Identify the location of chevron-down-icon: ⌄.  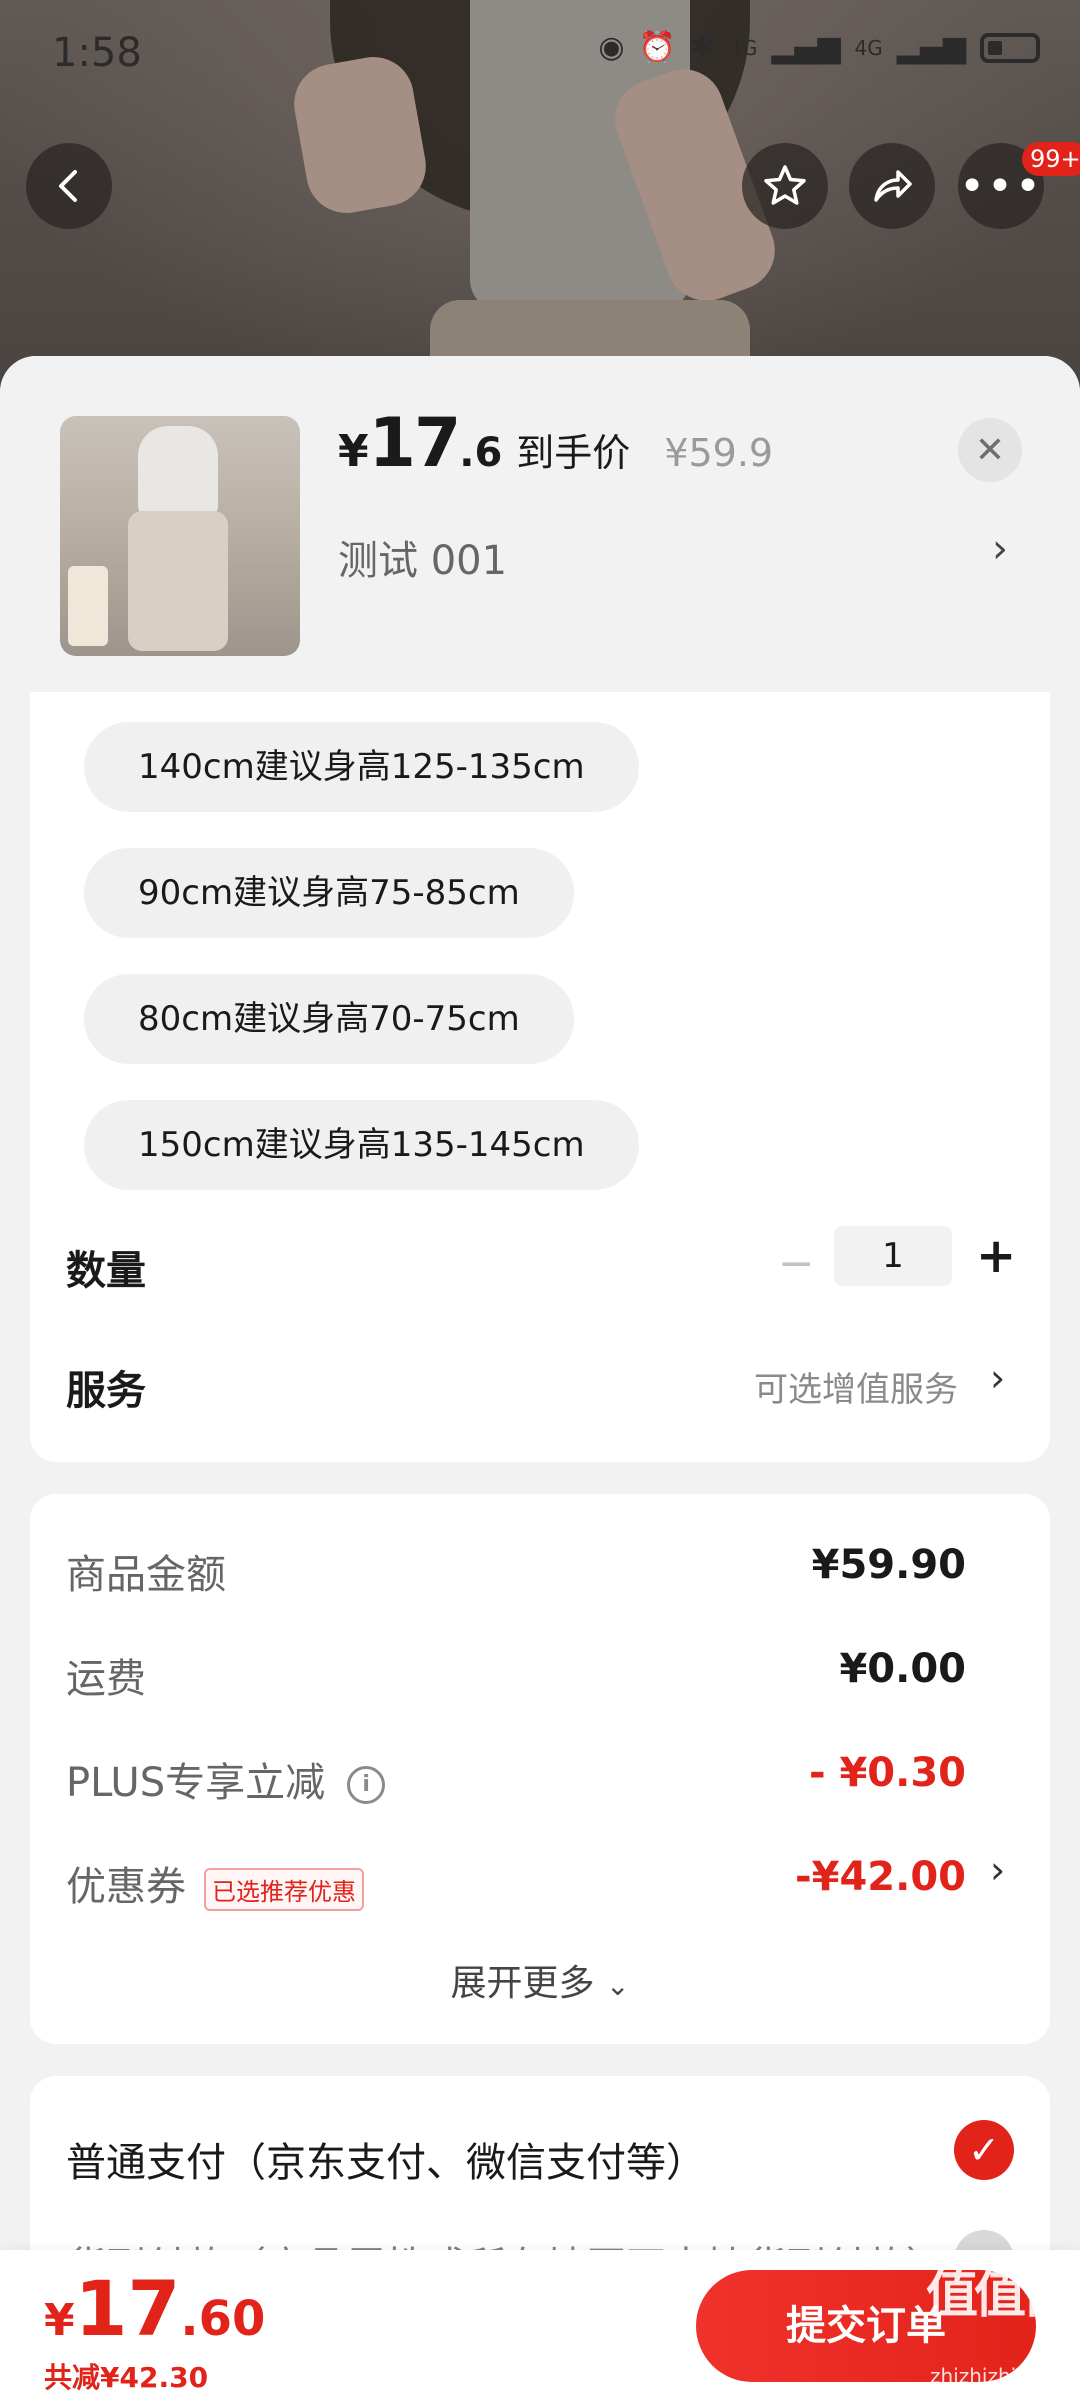
(618, 1985).